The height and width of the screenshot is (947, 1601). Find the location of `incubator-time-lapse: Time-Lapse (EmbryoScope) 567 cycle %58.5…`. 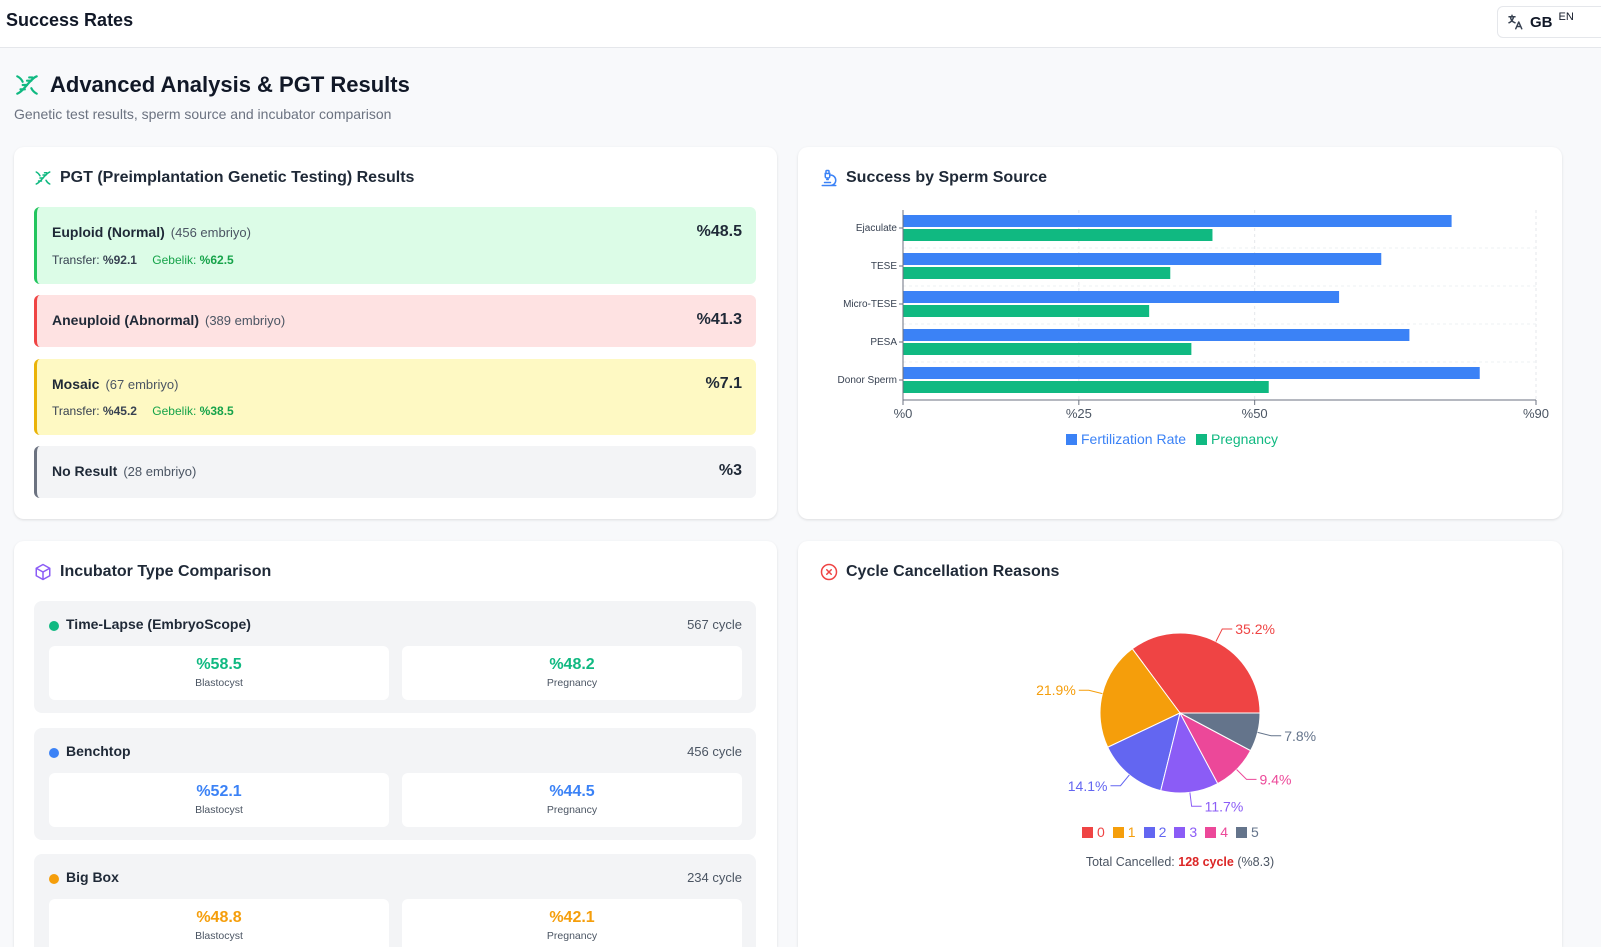

incubator-time-lapse: Time-Lapse (EmbryoScope) 567 cycle %58.5… is located at coordinates (395, 657).